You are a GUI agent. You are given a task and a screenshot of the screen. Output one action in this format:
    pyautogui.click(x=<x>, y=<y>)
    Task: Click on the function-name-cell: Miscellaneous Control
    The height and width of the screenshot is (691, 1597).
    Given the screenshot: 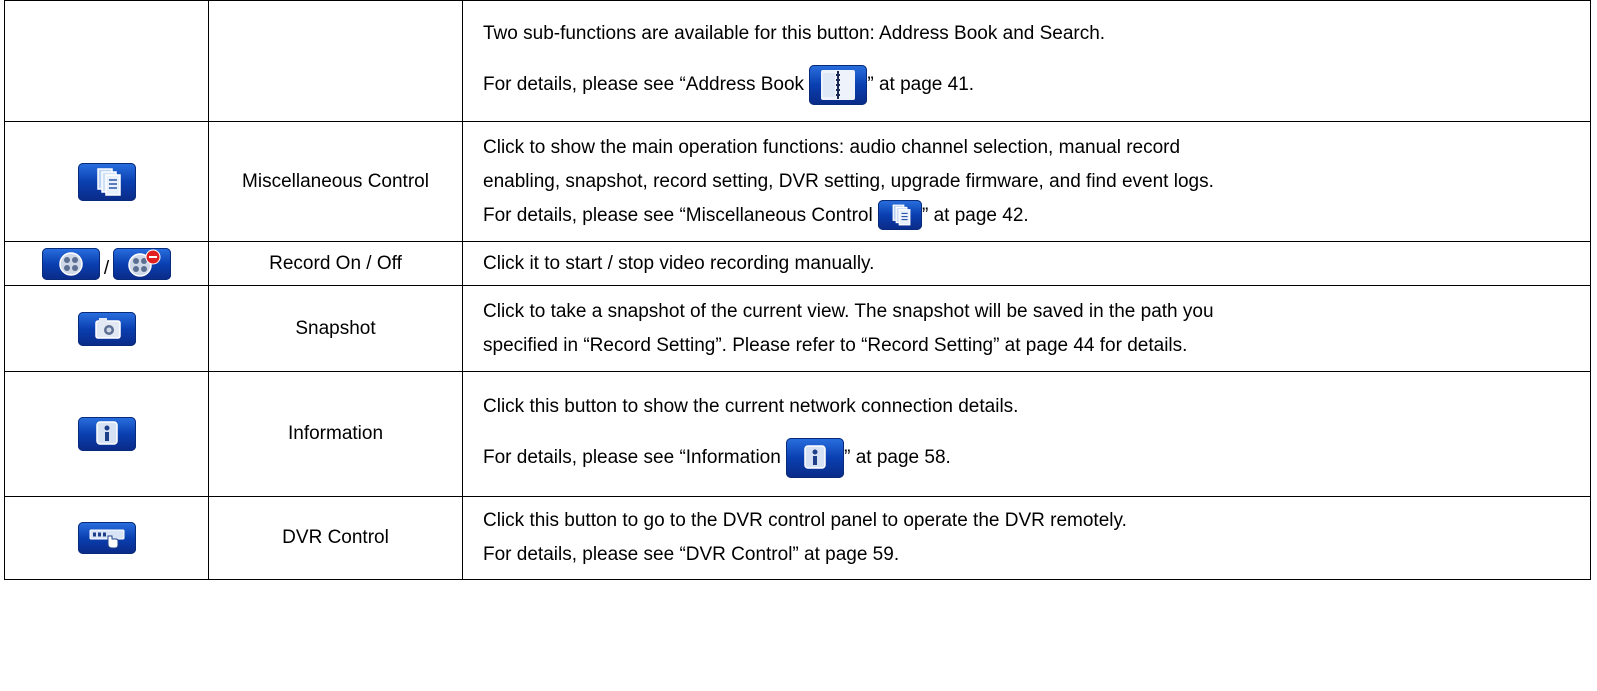 What is the action you would take?
    pyautogui.click(x=335, y=181)
    